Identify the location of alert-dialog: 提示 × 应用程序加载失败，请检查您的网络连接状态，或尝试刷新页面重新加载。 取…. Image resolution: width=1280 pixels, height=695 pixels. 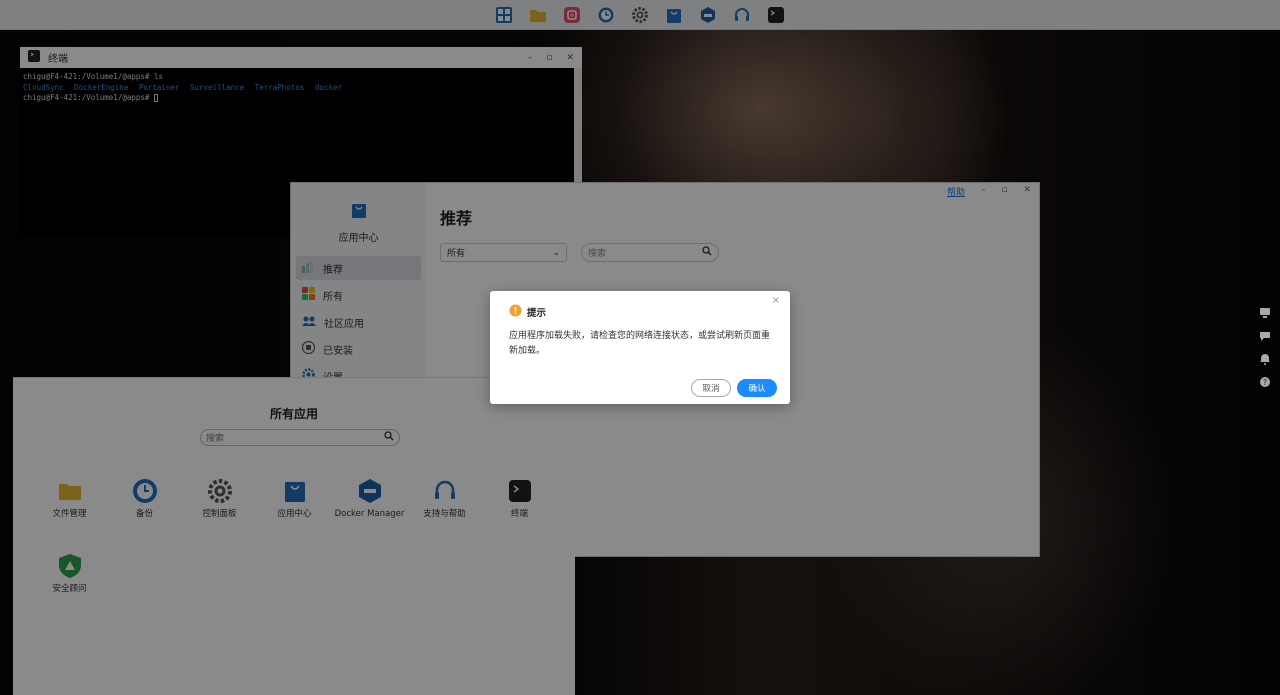
(640, 347).